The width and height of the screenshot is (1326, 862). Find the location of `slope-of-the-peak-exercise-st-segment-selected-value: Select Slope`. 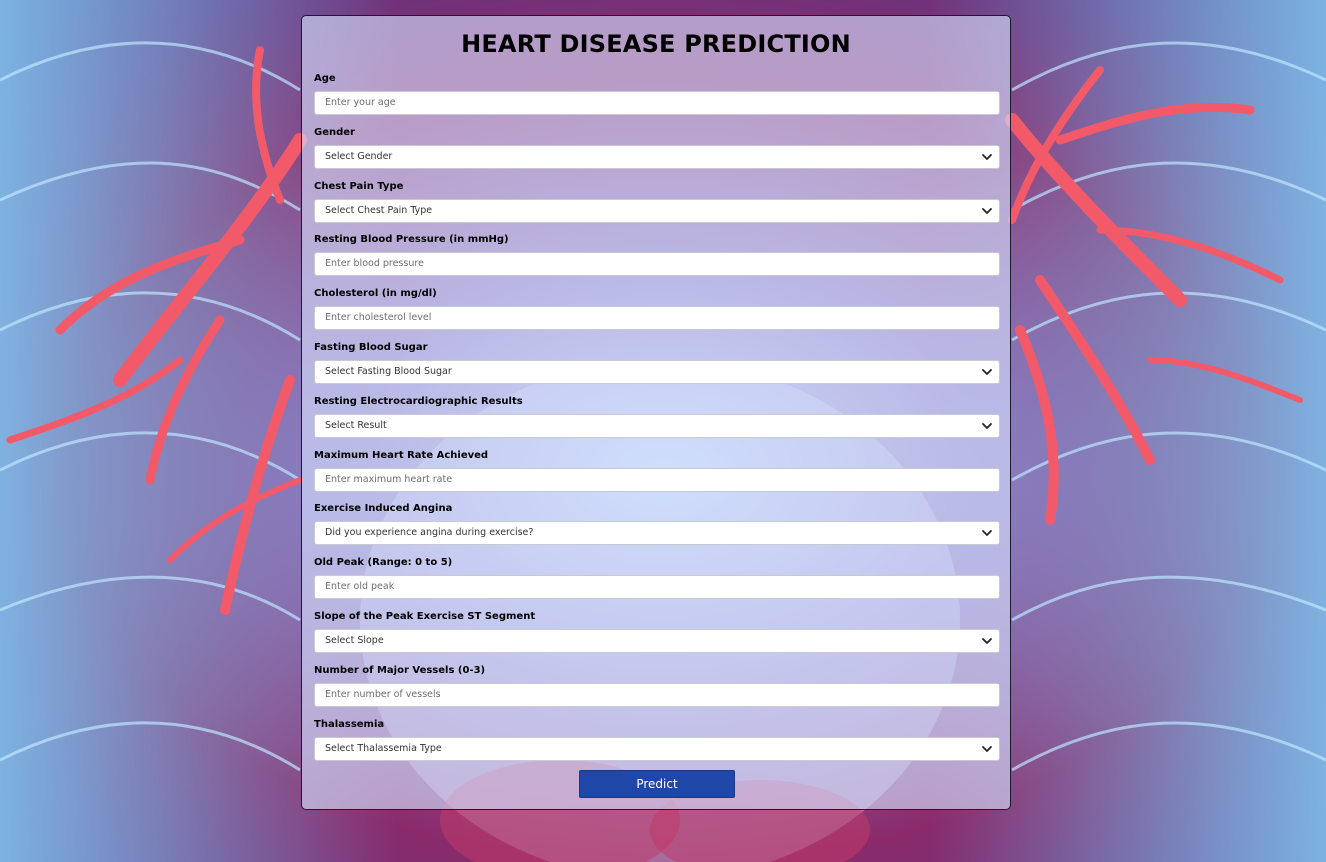

slope-of-the-peak-exercise-st-segment-selected-value: Select Slope is located at coordinates (354, 640).